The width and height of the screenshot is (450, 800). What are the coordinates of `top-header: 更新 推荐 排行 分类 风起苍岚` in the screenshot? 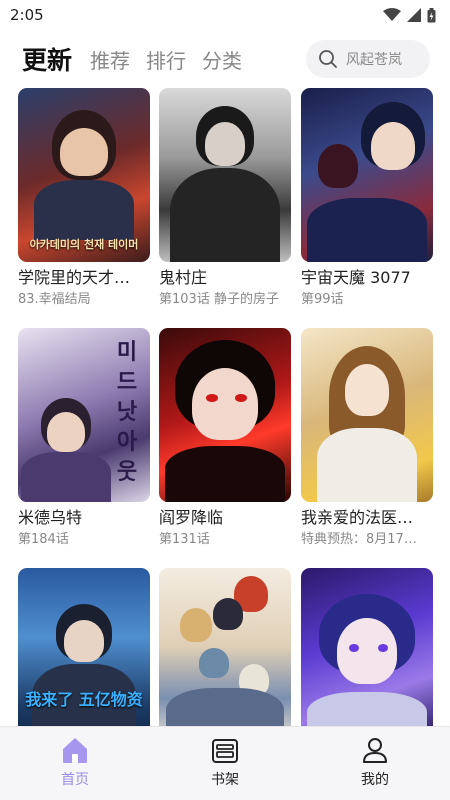 It's located at (225, 59).